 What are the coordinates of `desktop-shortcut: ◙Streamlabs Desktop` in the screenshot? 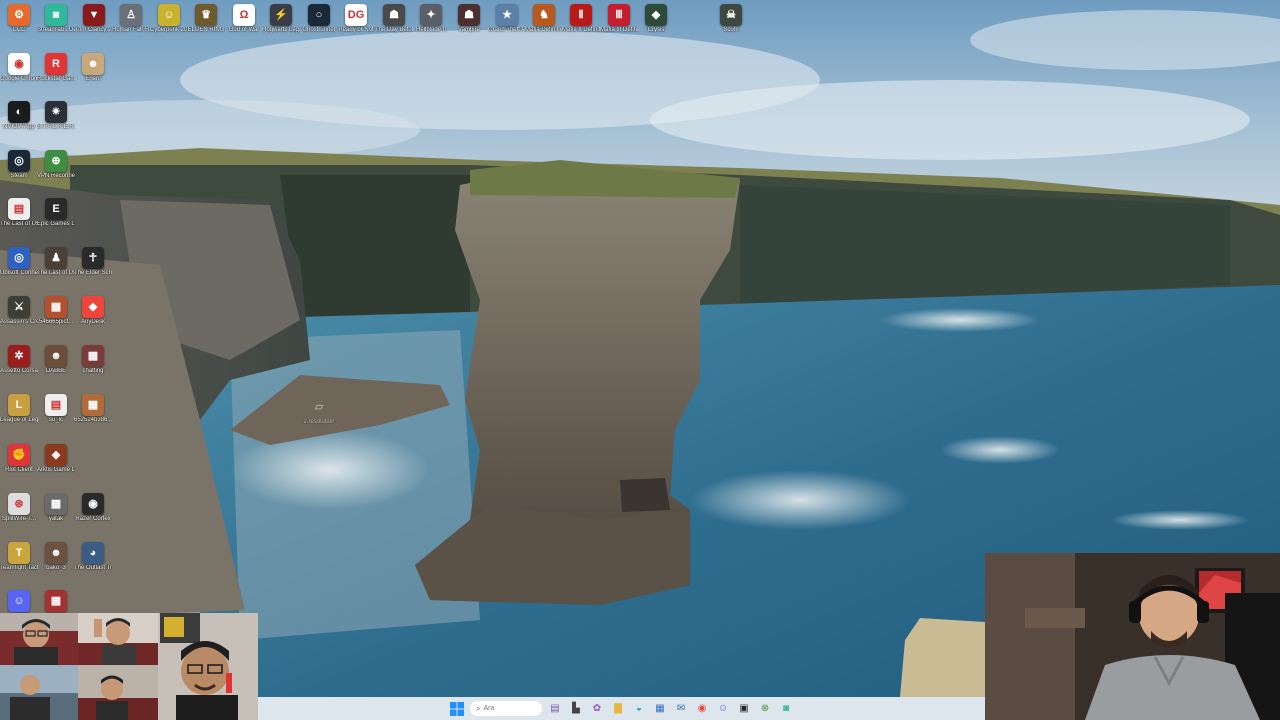 It's located at (56, 19).